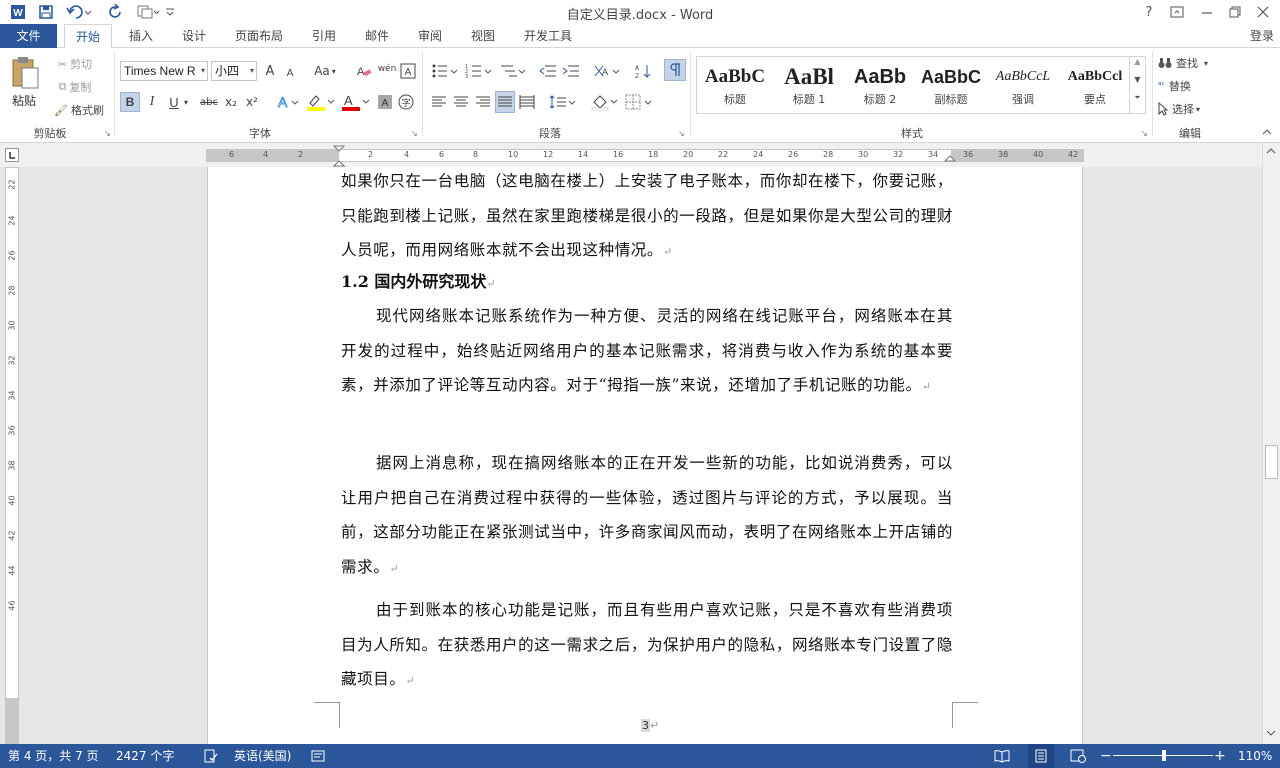 The height and width of the screenshot is (768, 1280). I want to click on ruler-bottom-margin, so click(12, 721).